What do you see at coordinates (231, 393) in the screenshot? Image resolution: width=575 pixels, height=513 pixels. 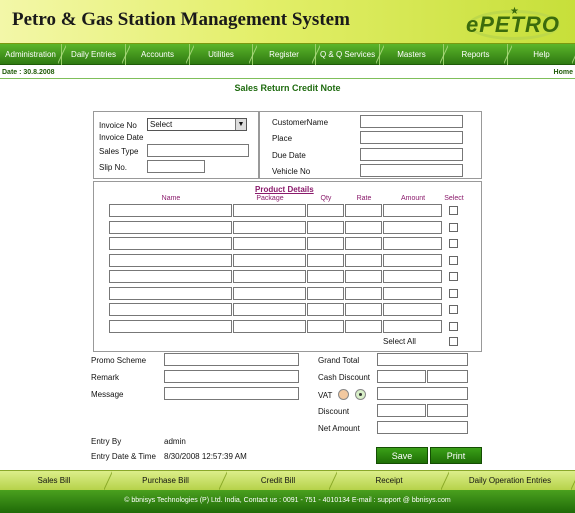 I see `message-input` at bounding box center [231, 393].